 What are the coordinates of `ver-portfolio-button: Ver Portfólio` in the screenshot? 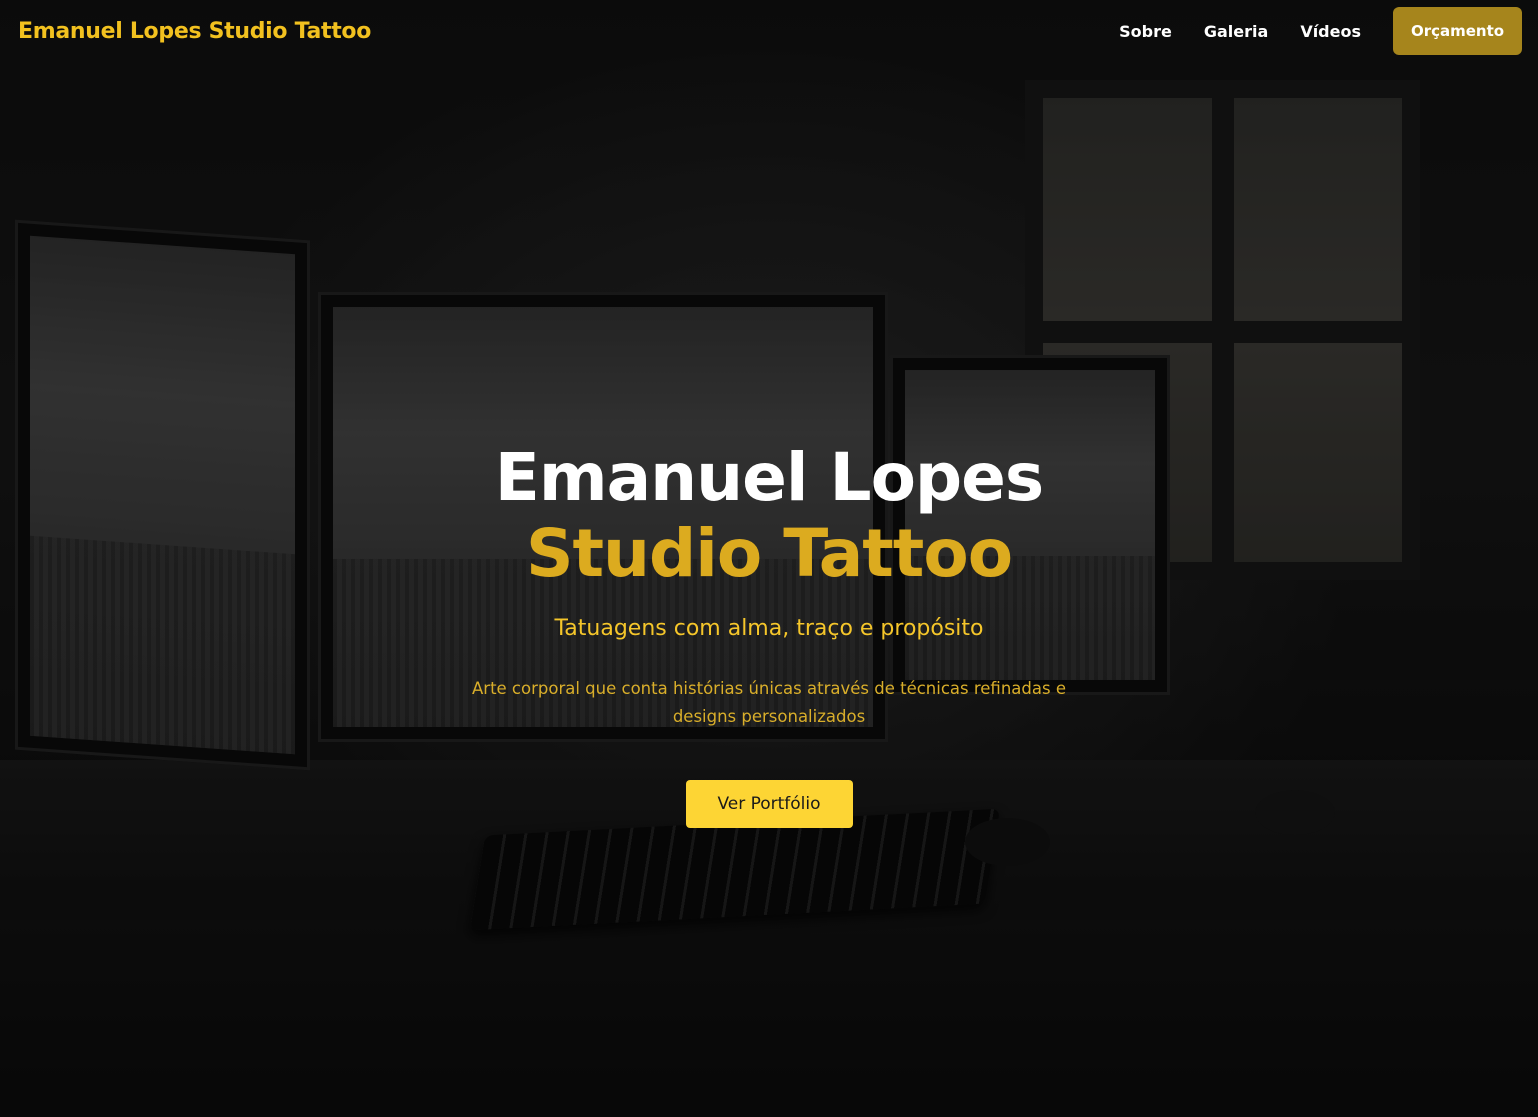 It's located at (769, 804).